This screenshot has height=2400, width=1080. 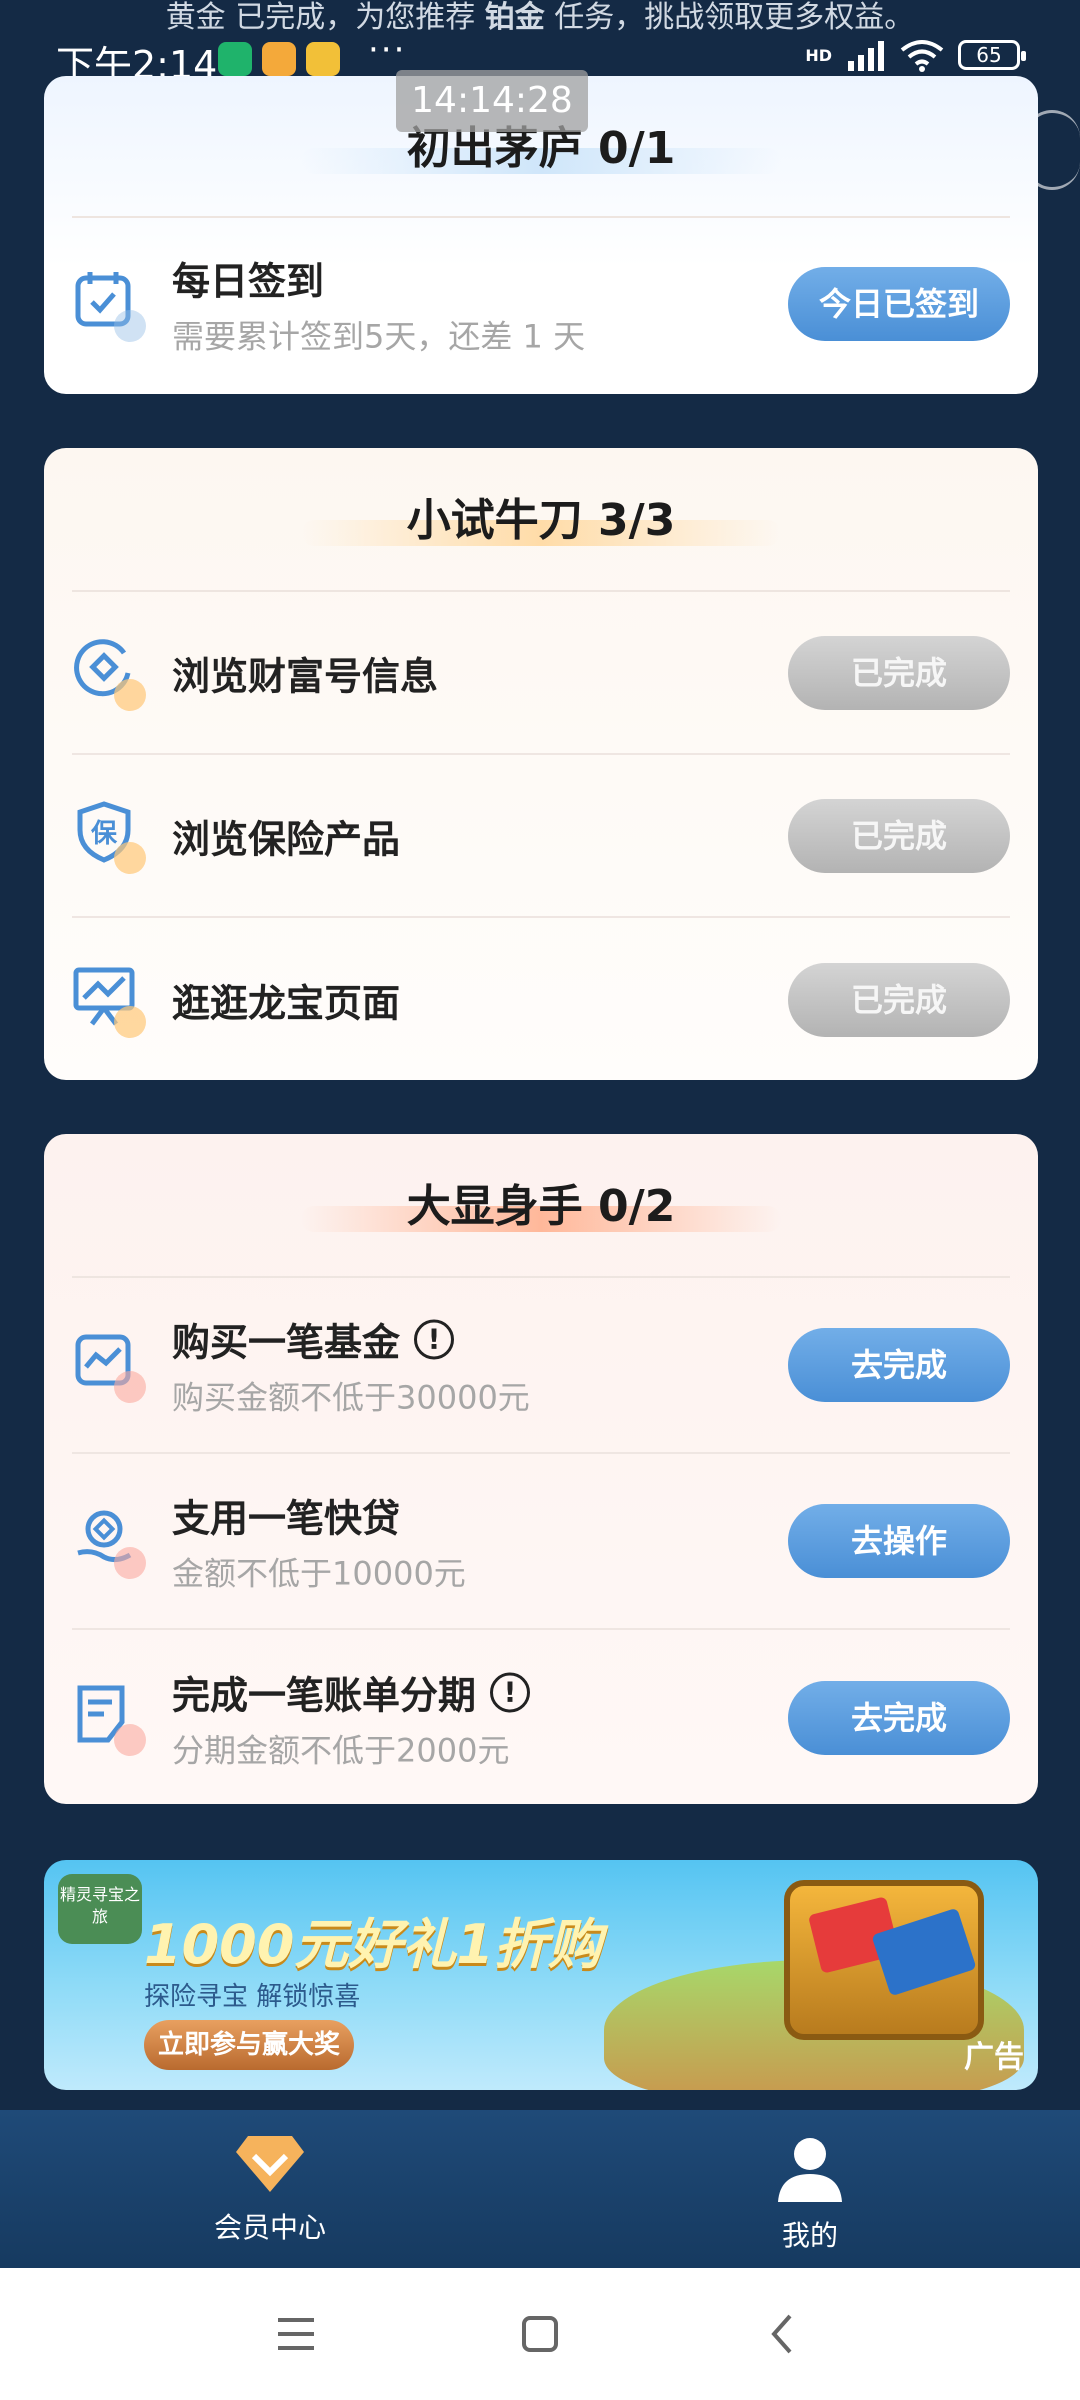 I want to click on ad-banner: 精灵寻宝之旅 1000元好礼1折购 探险寻宝 解锁惊喜 立即参与赢大奖 广告, so click(x=541, y=1975).